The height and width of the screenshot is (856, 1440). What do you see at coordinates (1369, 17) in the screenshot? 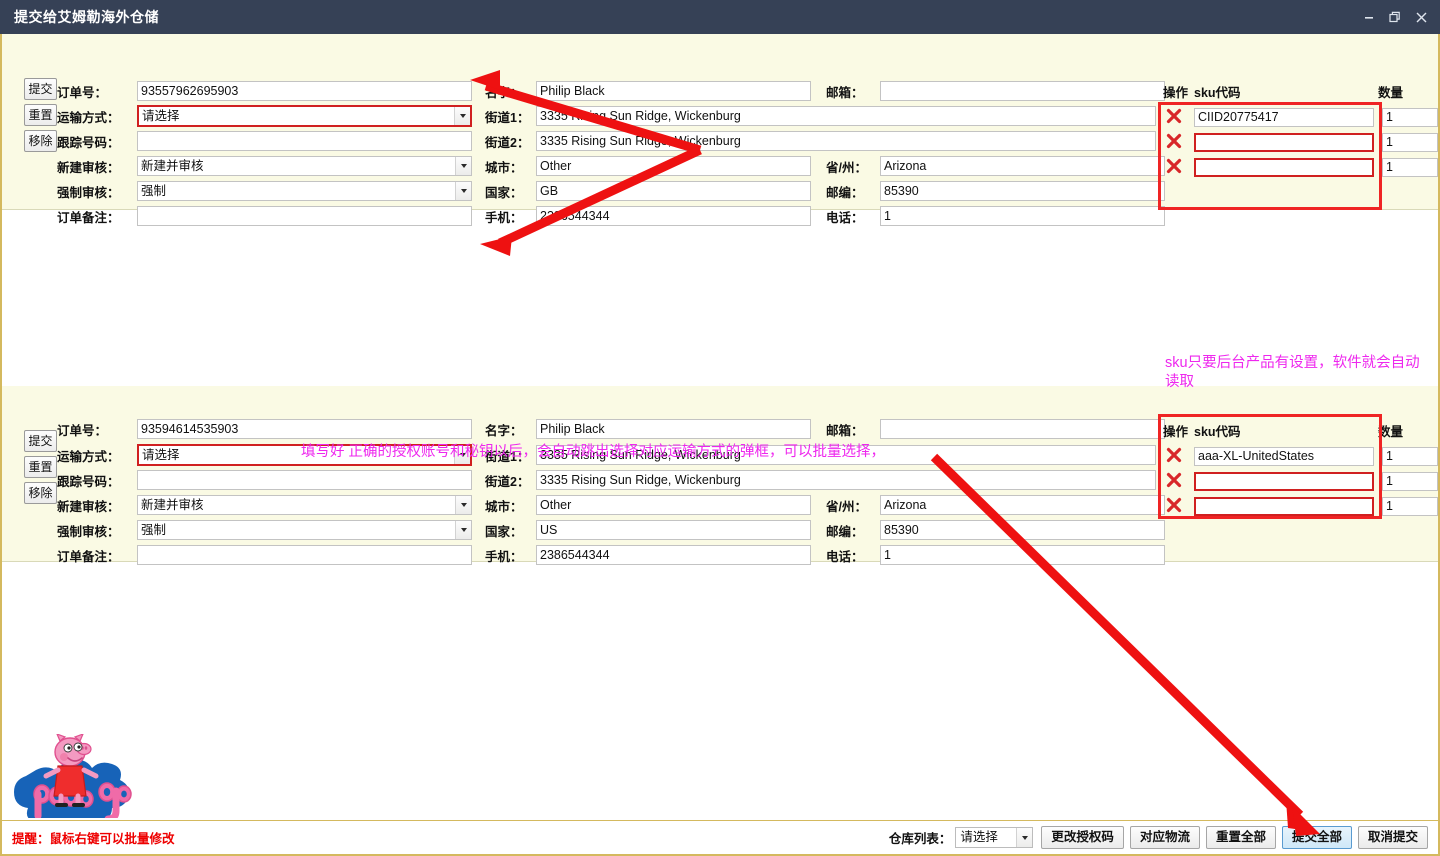
I see `minimize-icon` at bounding box center [1369, 17].